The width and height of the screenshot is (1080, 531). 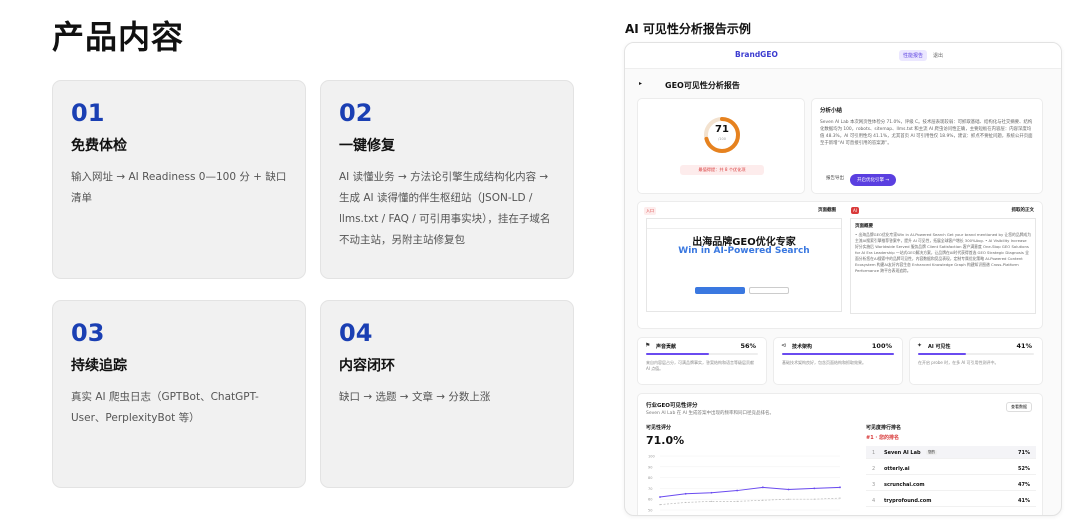 I want to click on metric-value: 41%, so click(x=1024, y=346).